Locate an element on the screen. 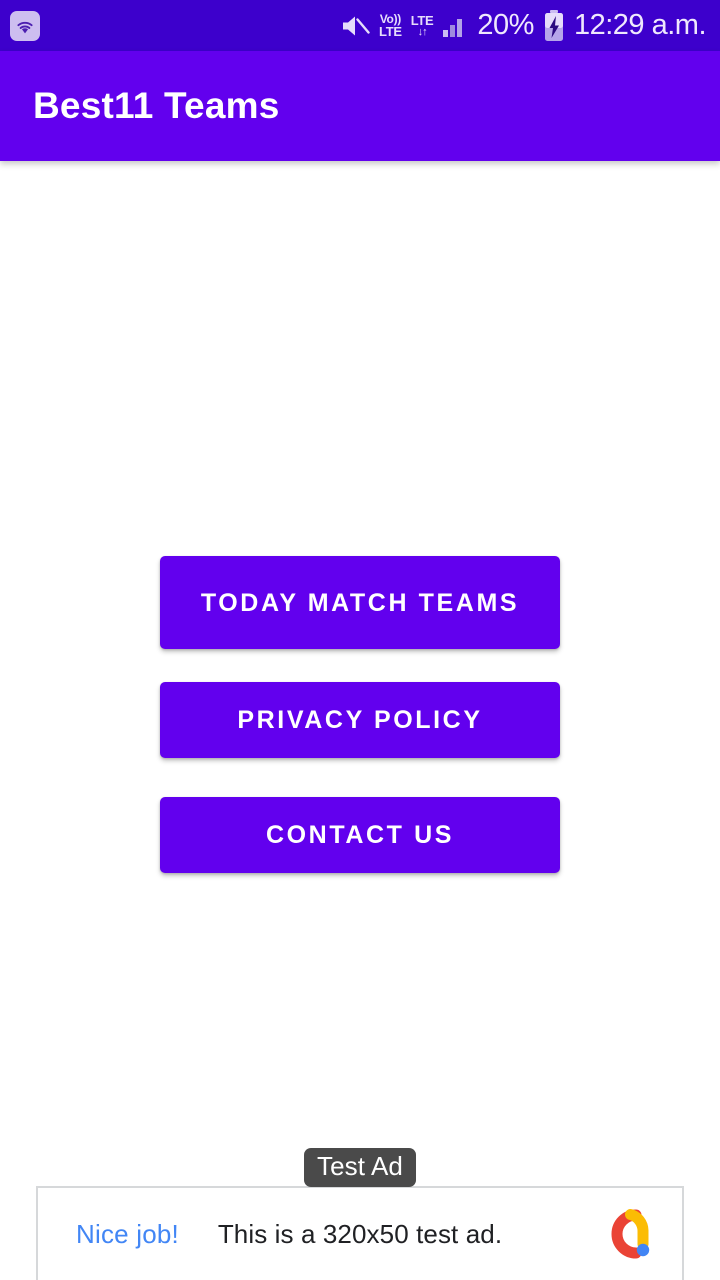 The width and height of the screenshot is (720, 1280). status-bar: Vo)) LTE LTE ↓↑ 20% 12:29 a.m. is located at coordinates (360, 25).